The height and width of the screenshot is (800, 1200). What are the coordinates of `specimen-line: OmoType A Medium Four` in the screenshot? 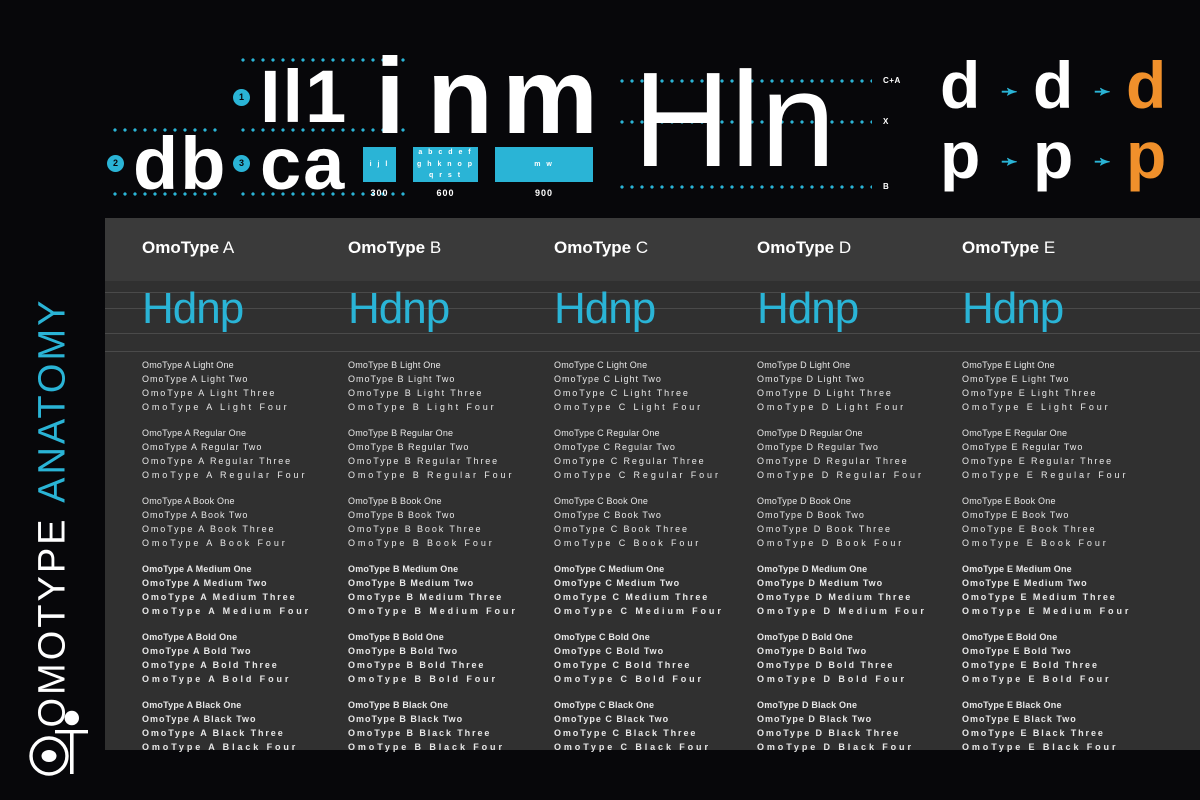 It's located at (227, 611).